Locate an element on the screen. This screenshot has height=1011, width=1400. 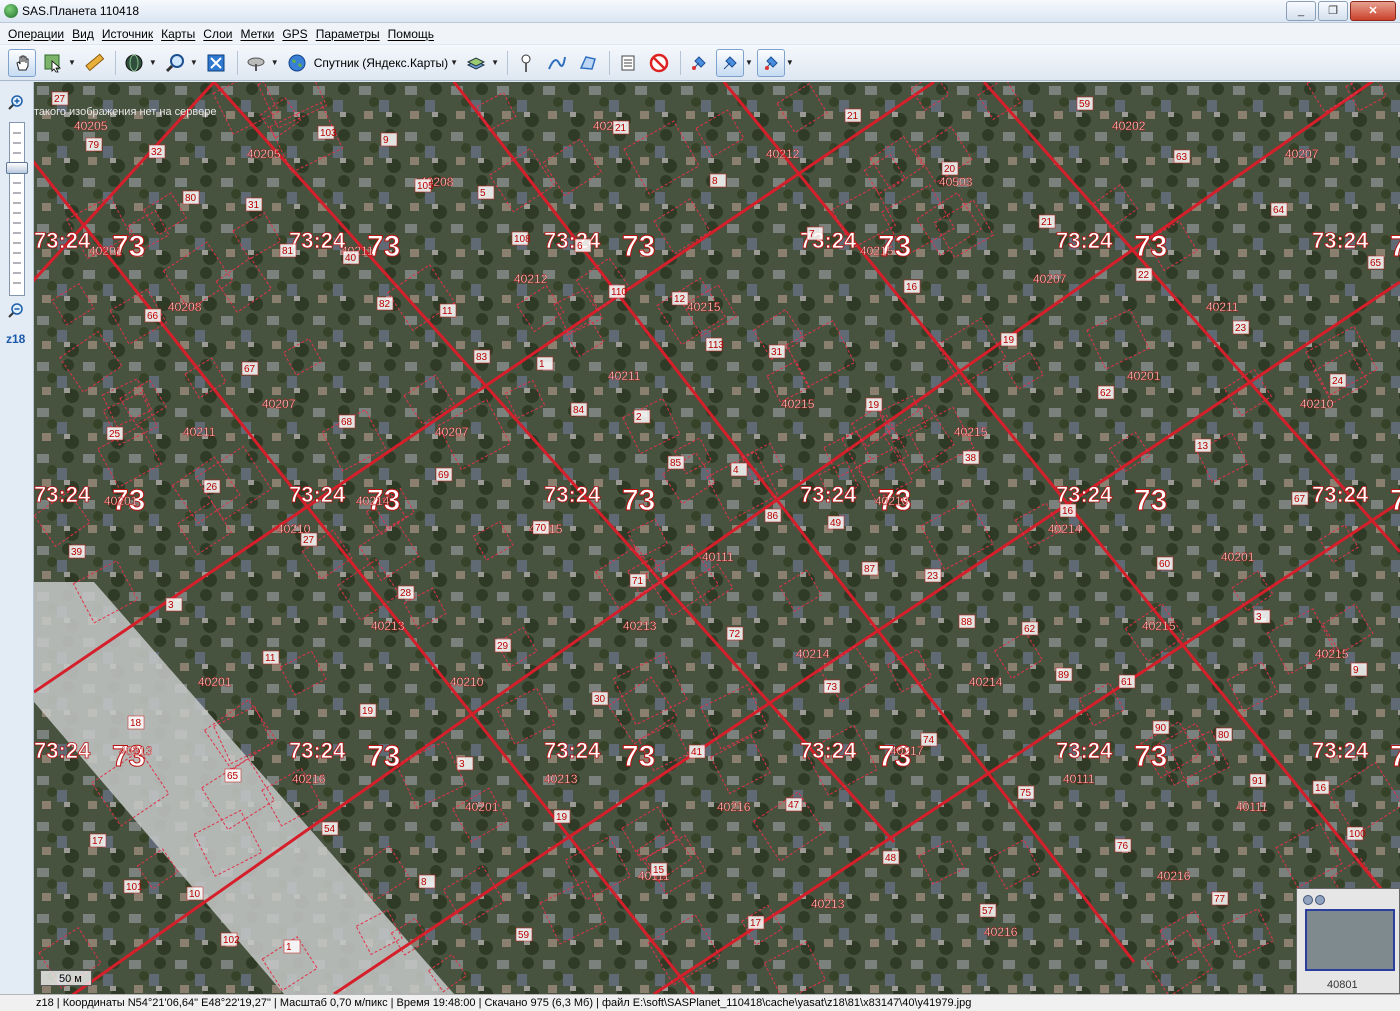
zoom-slider-knob is located at coordinates (17, 168).